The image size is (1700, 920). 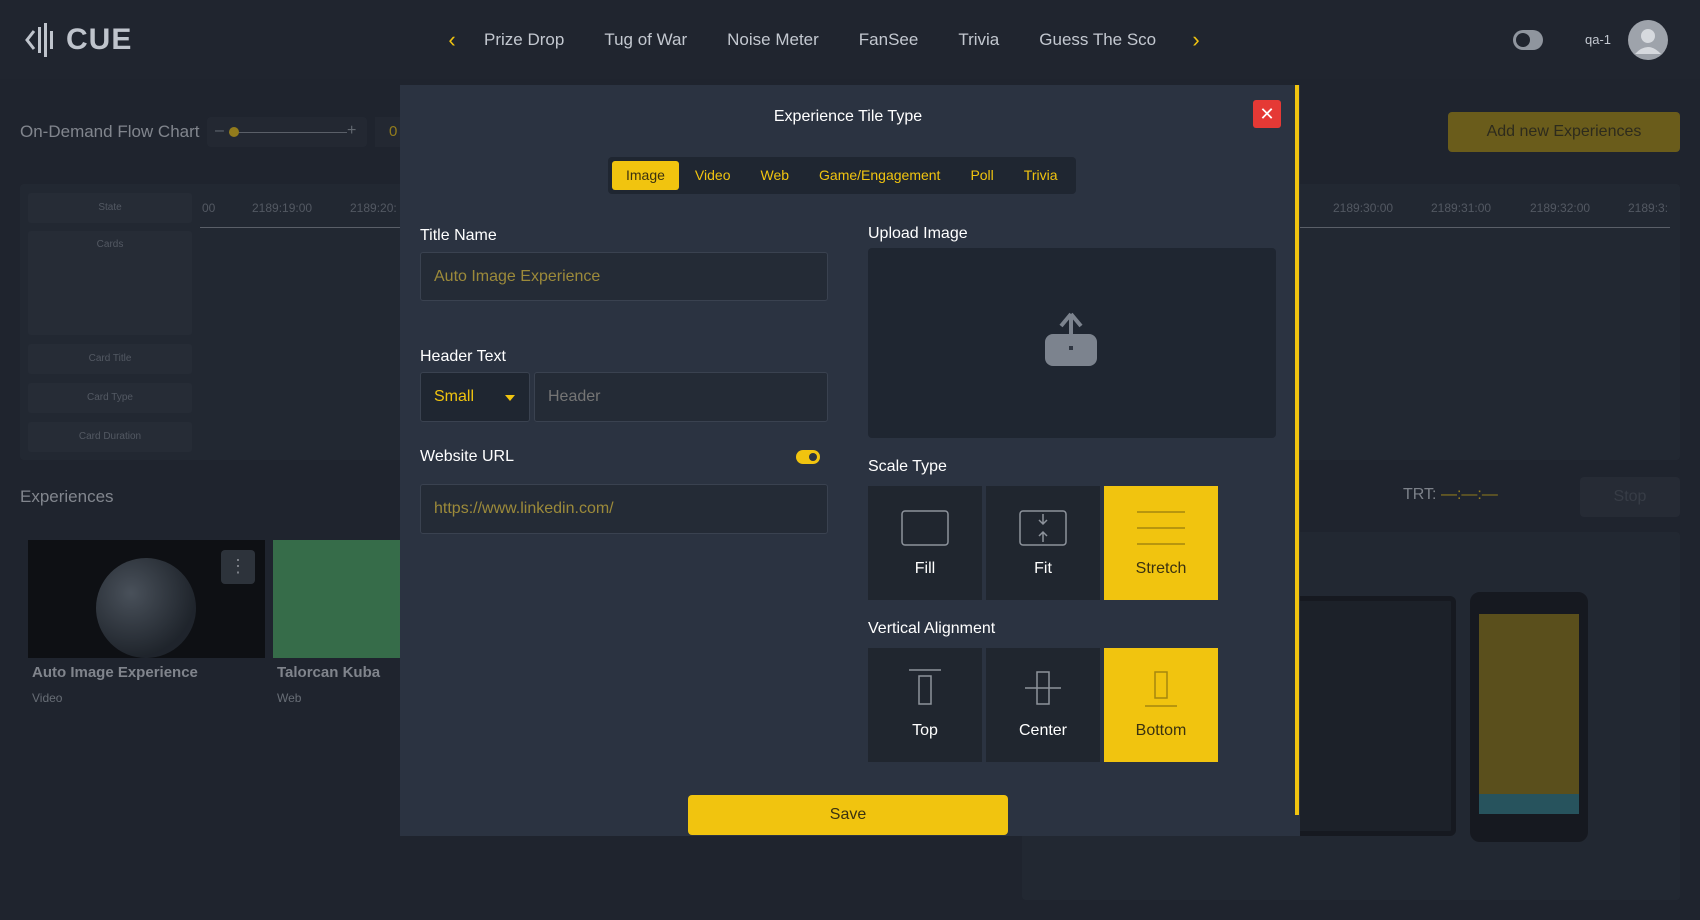 What do you see at coordinates (39, 40) in the screenshot?
I see `cue-logo-icon` at bounding box center [39, 40].